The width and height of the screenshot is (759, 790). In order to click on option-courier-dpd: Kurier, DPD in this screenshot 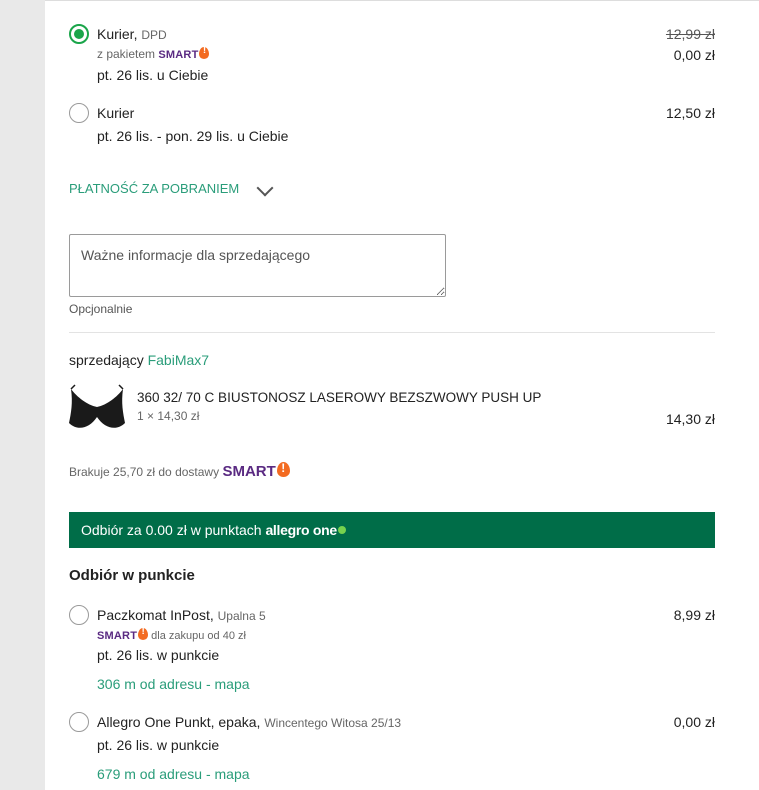, I will do `click(132, 34)`.